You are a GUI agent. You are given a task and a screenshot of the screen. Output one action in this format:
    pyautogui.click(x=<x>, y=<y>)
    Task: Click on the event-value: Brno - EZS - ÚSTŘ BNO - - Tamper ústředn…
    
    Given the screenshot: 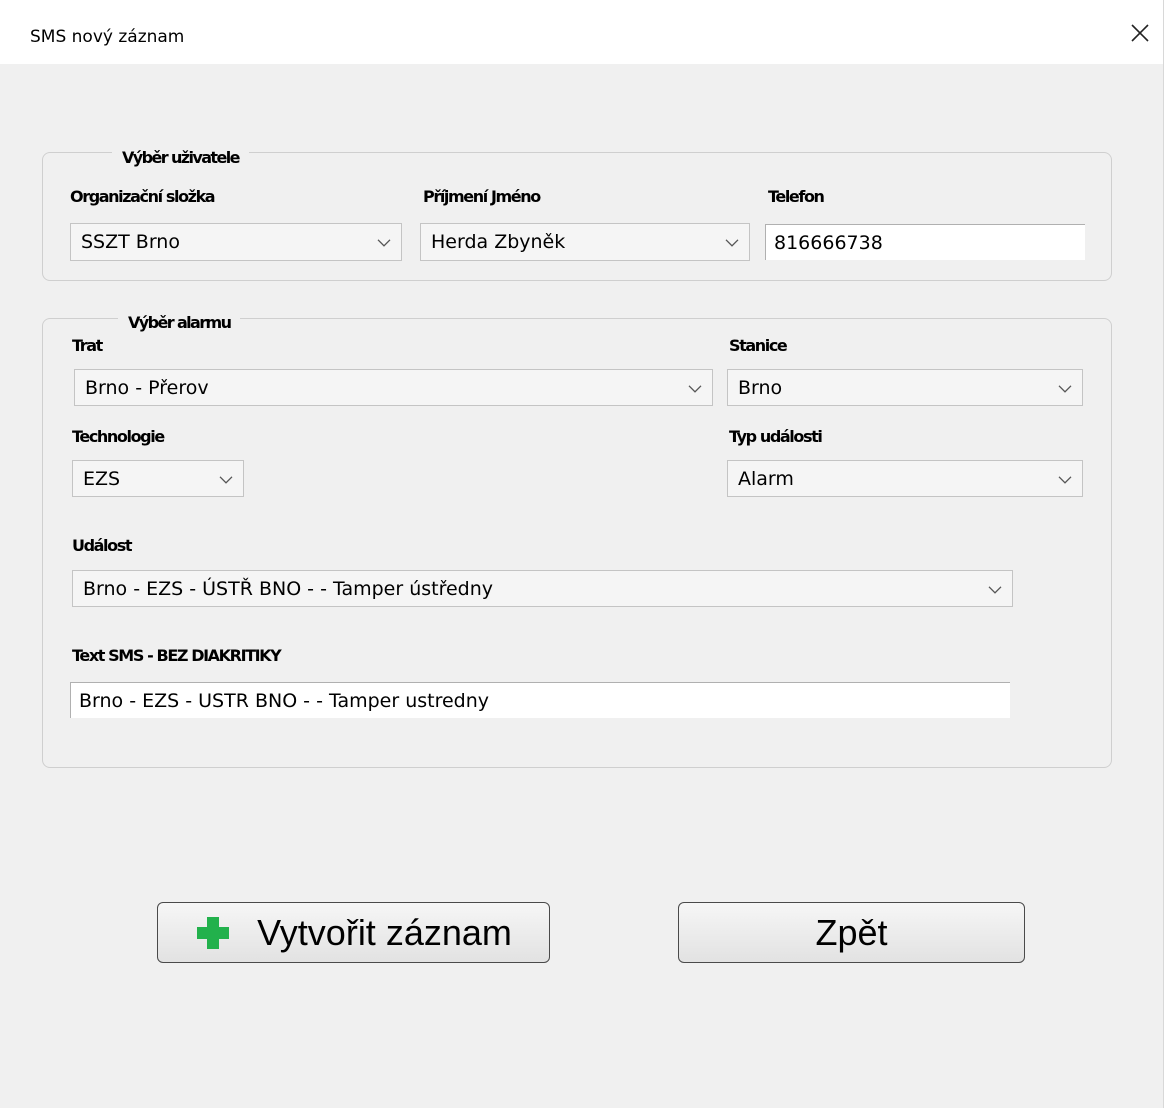 What is the action you would take?
    pyautogui.click(x=288, y=588)
    